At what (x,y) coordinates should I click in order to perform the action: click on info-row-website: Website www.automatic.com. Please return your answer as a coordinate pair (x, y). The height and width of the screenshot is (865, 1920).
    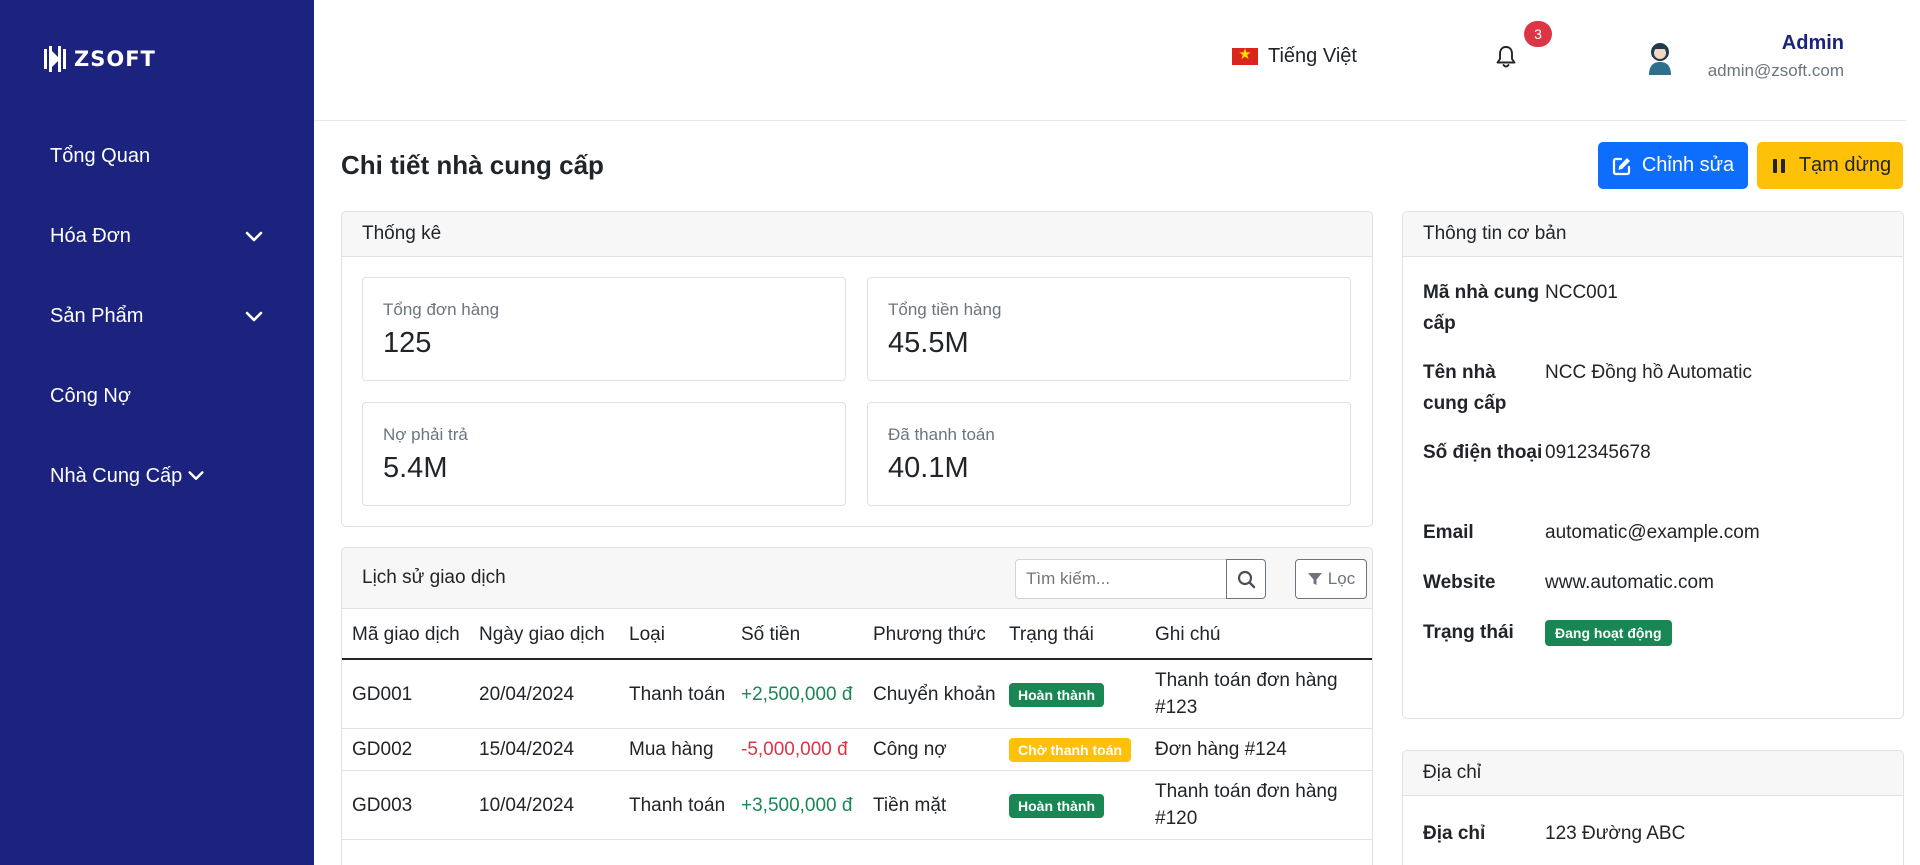
    Looking at the image, I should click on (1568, 582).